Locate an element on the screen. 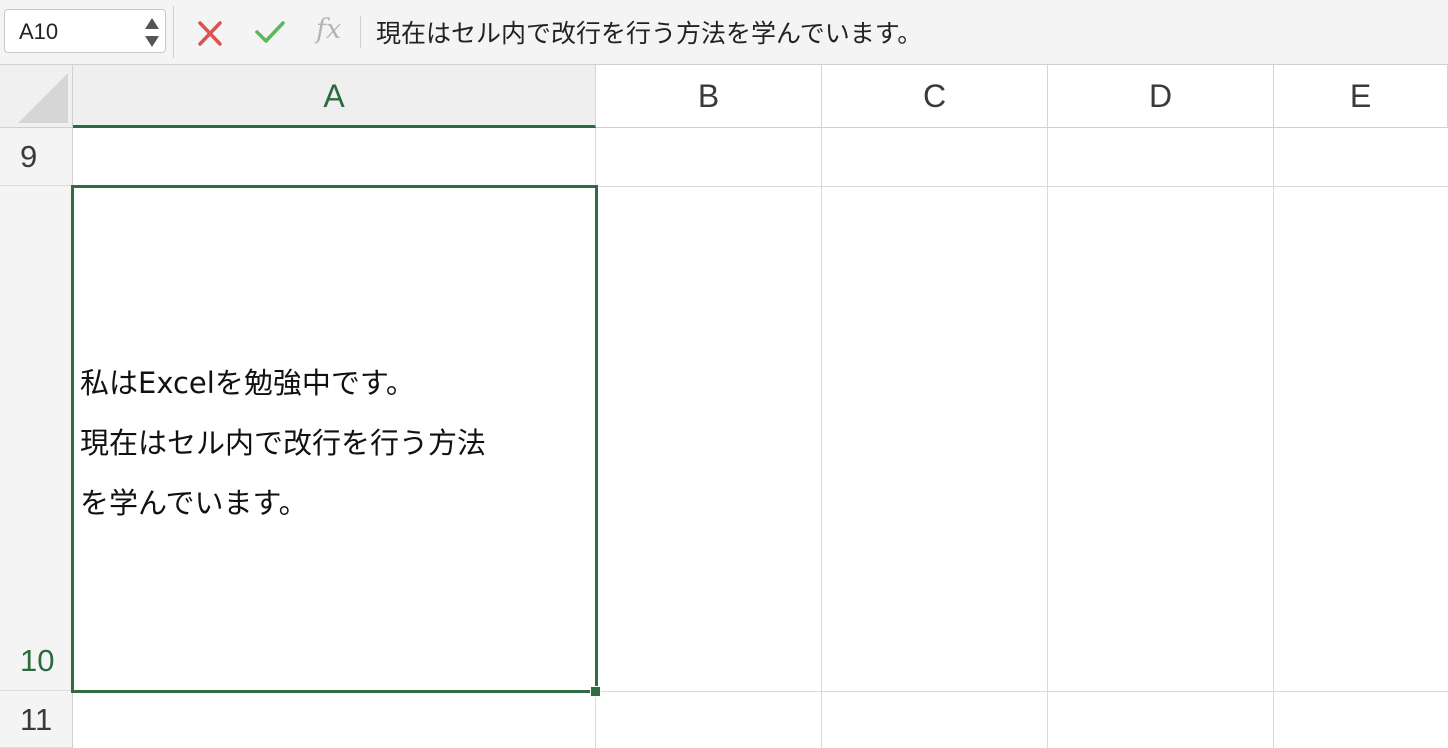 Image resolution: width=1448 pixels, height=748 pixels. cell-a10-text: 私はExcelを勉強中です。 現在はセル内で改行を行う方法 を学んでいます。 is located at coordinates (336, 443).